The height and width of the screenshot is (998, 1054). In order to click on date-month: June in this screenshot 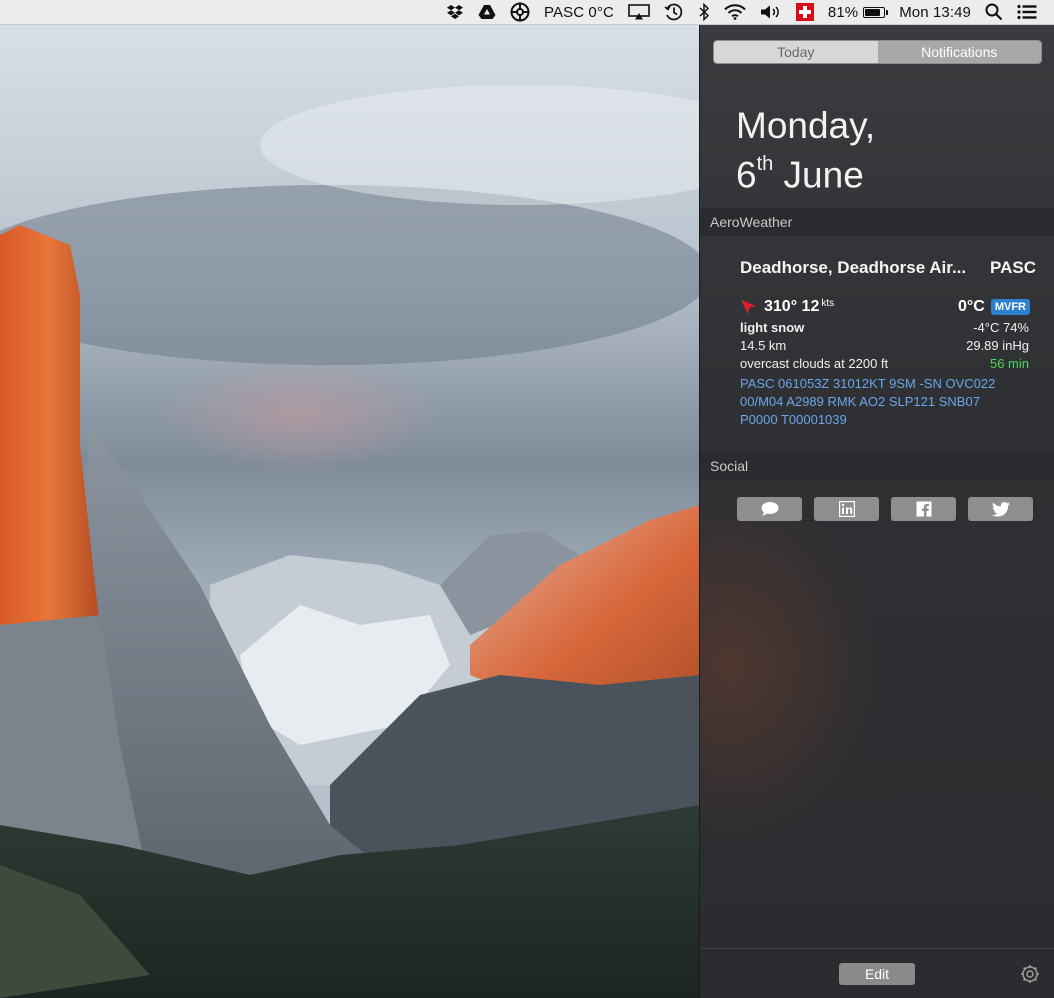, I will do `click(823, 175)`.